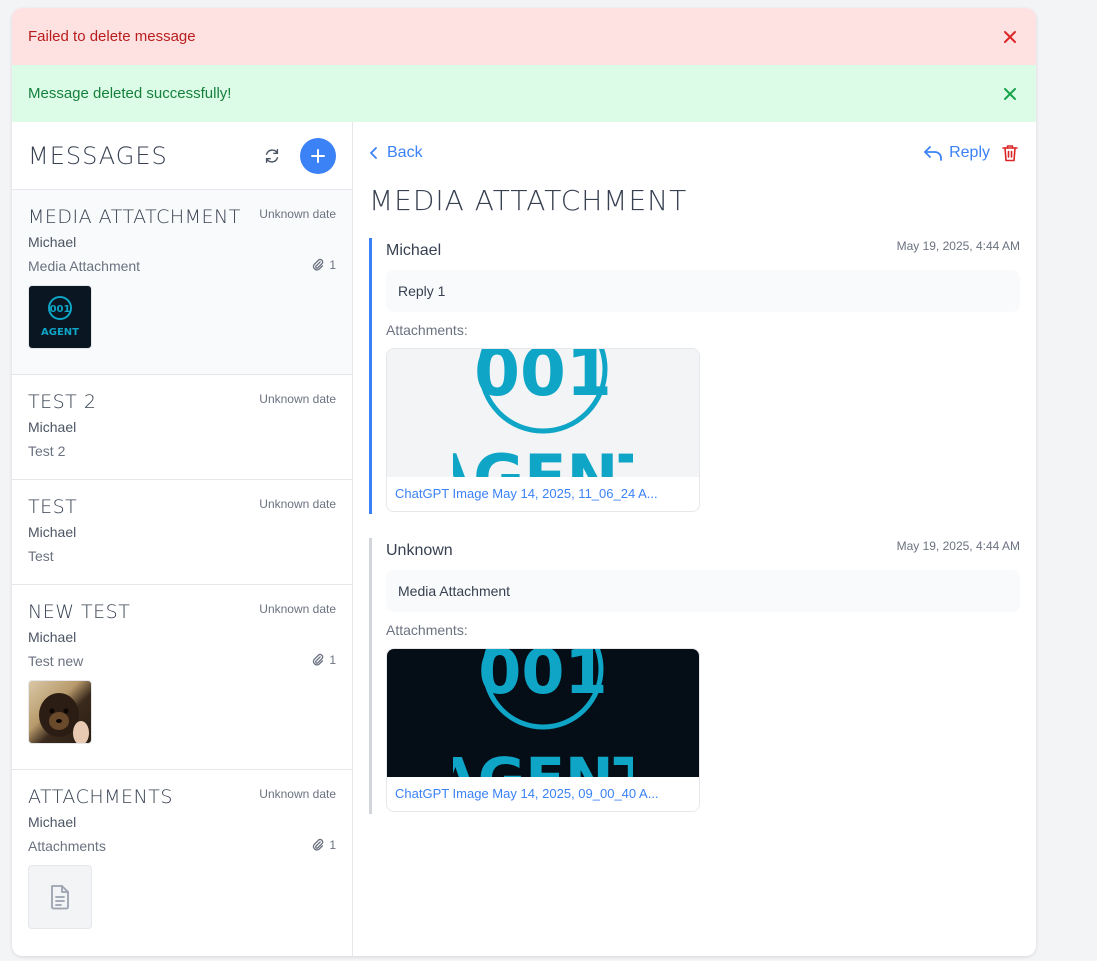 This screenshot has width=1097, height=961. I want to click on success-alert-text: Message deleted successfully!, so click(130, 93).